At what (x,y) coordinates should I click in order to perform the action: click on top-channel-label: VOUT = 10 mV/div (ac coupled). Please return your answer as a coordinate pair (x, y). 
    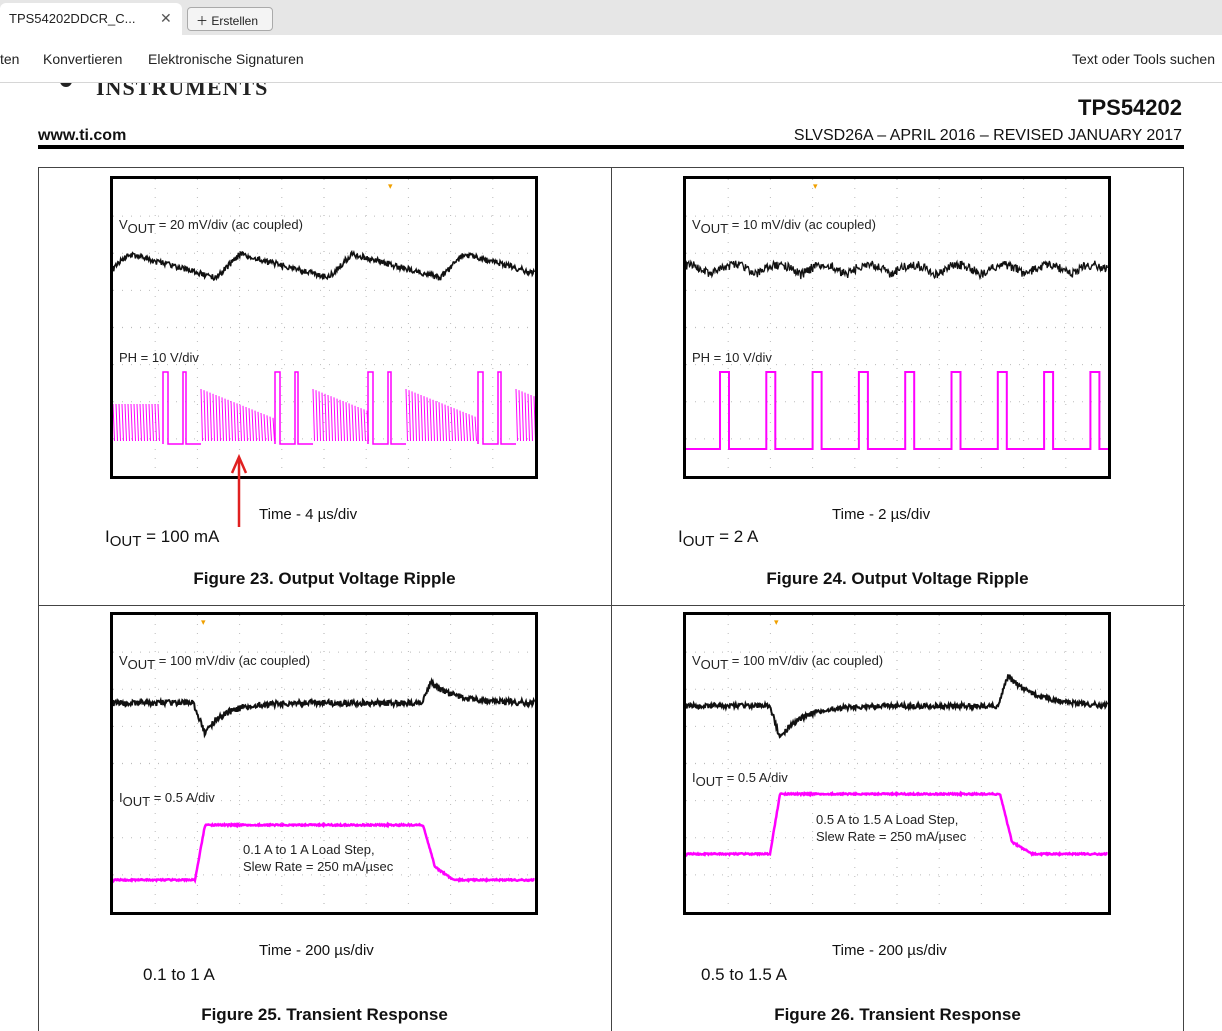
    Looking at the image, I should click on (784, 226).